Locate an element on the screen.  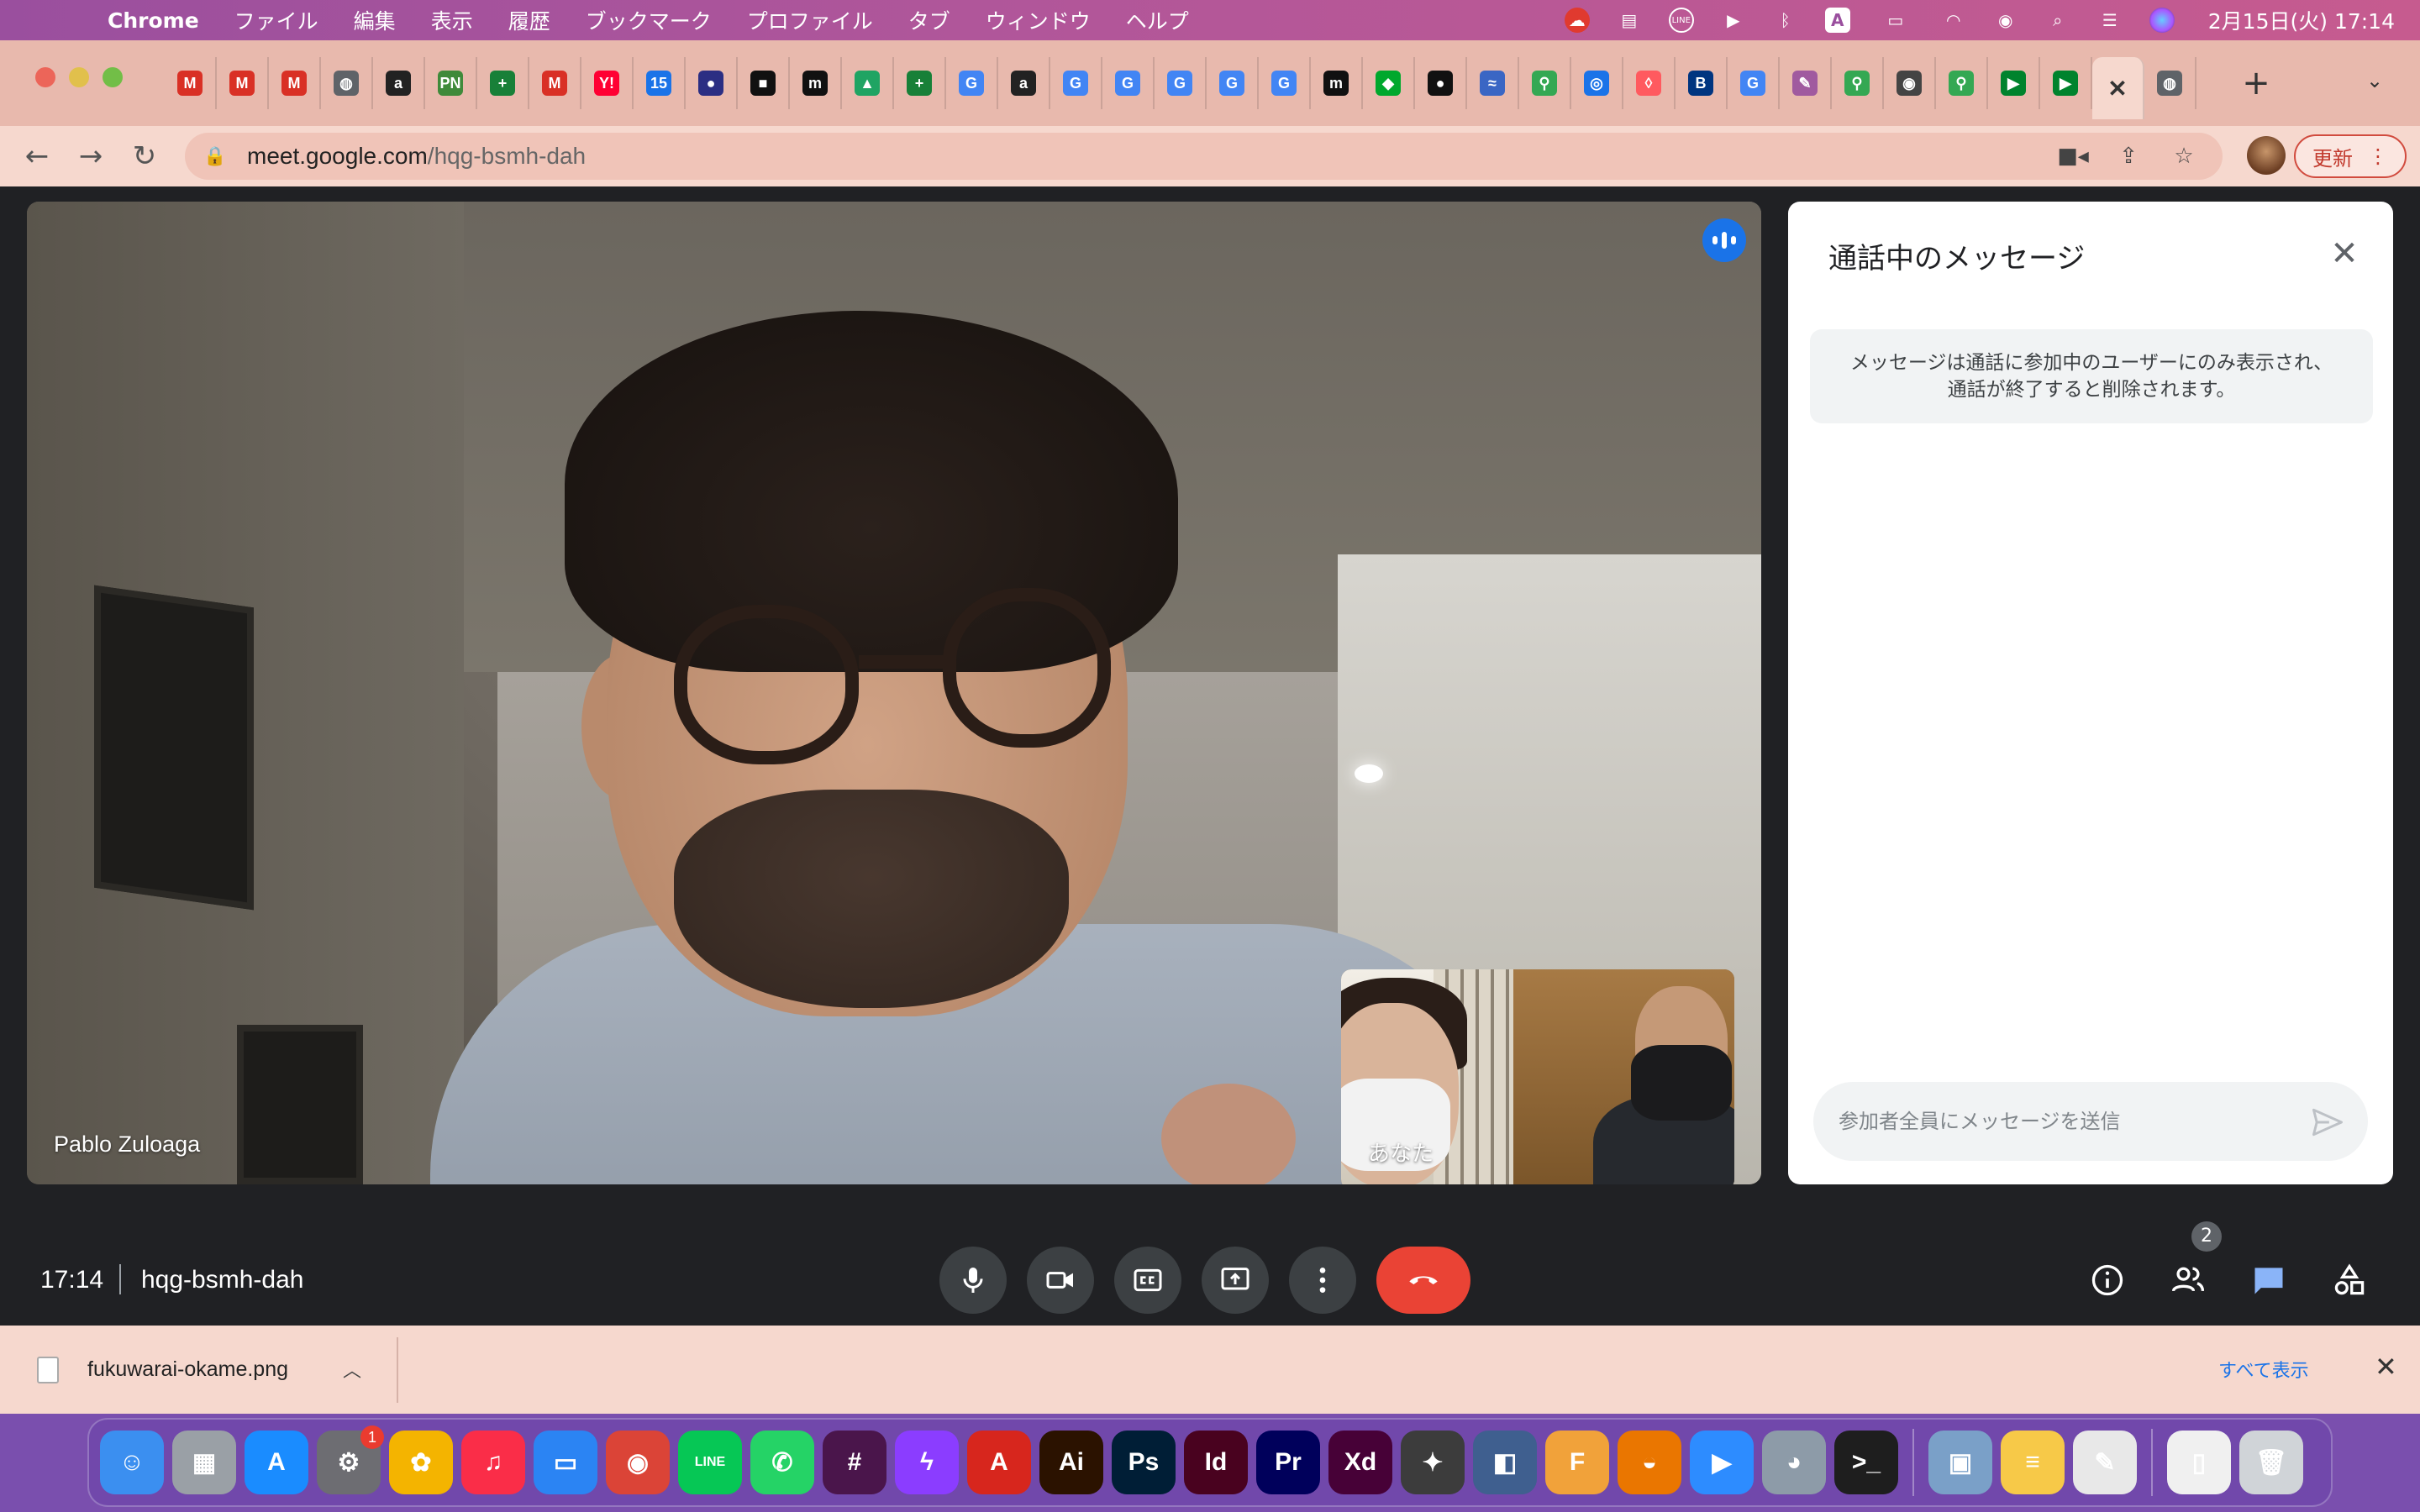
control-center-icon: ☰ is located at coordinates (2110, 20).